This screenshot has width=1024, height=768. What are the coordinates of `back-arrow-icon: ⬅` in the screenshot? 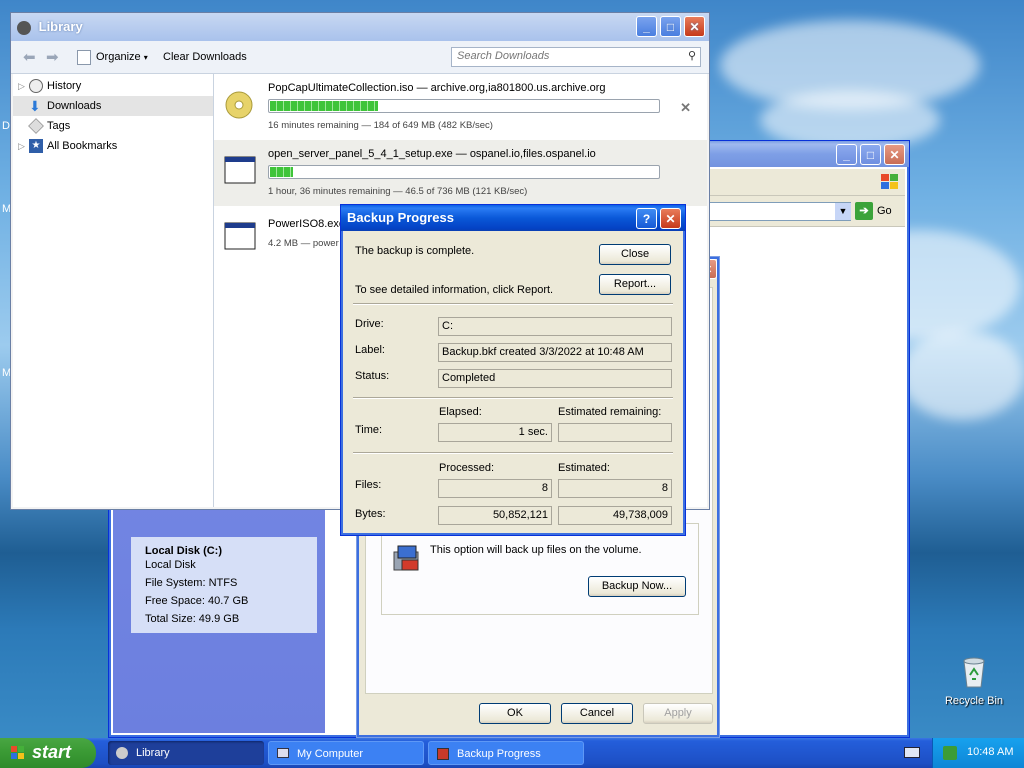 It's located at (29, 57).